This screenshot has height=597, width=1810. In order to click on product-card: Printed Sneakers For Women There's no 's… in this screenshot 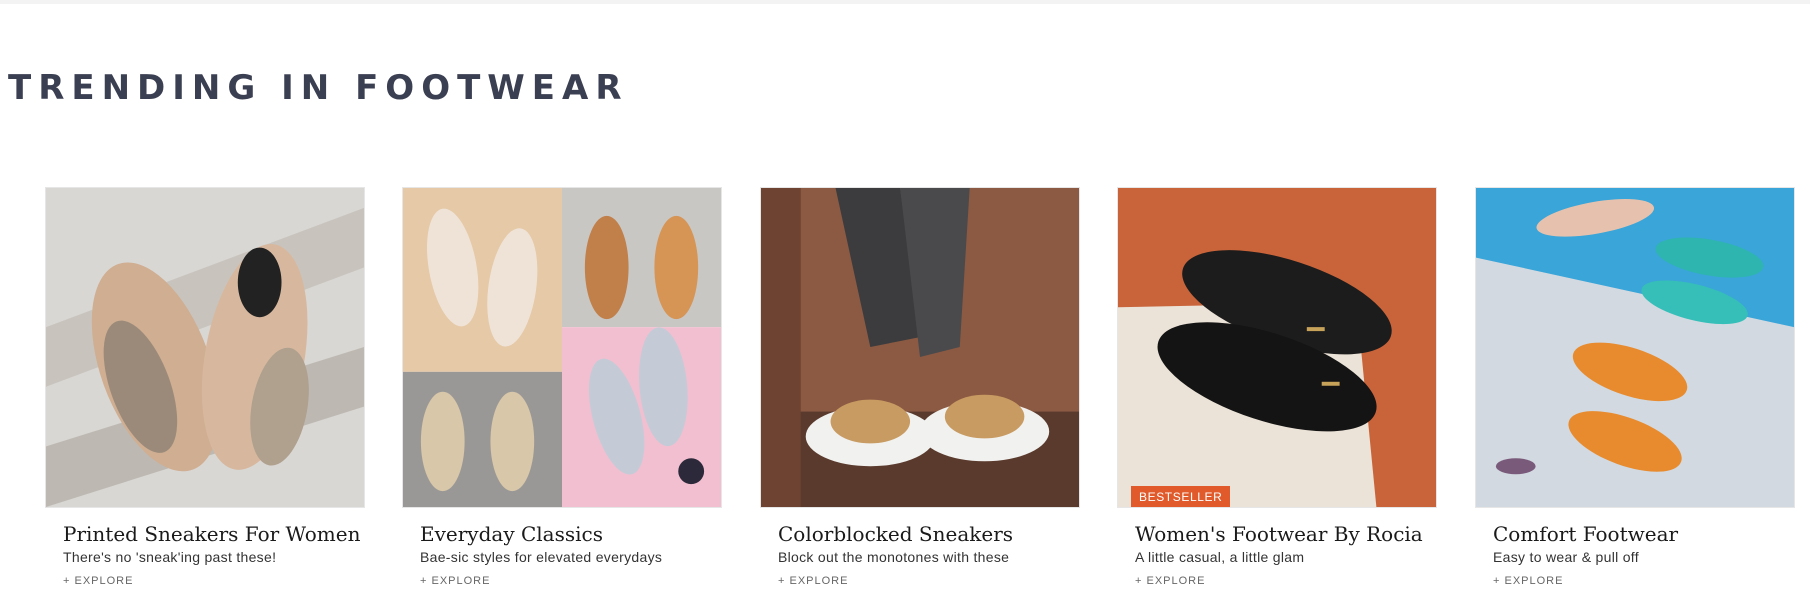, I will do `click(205, 387)`.